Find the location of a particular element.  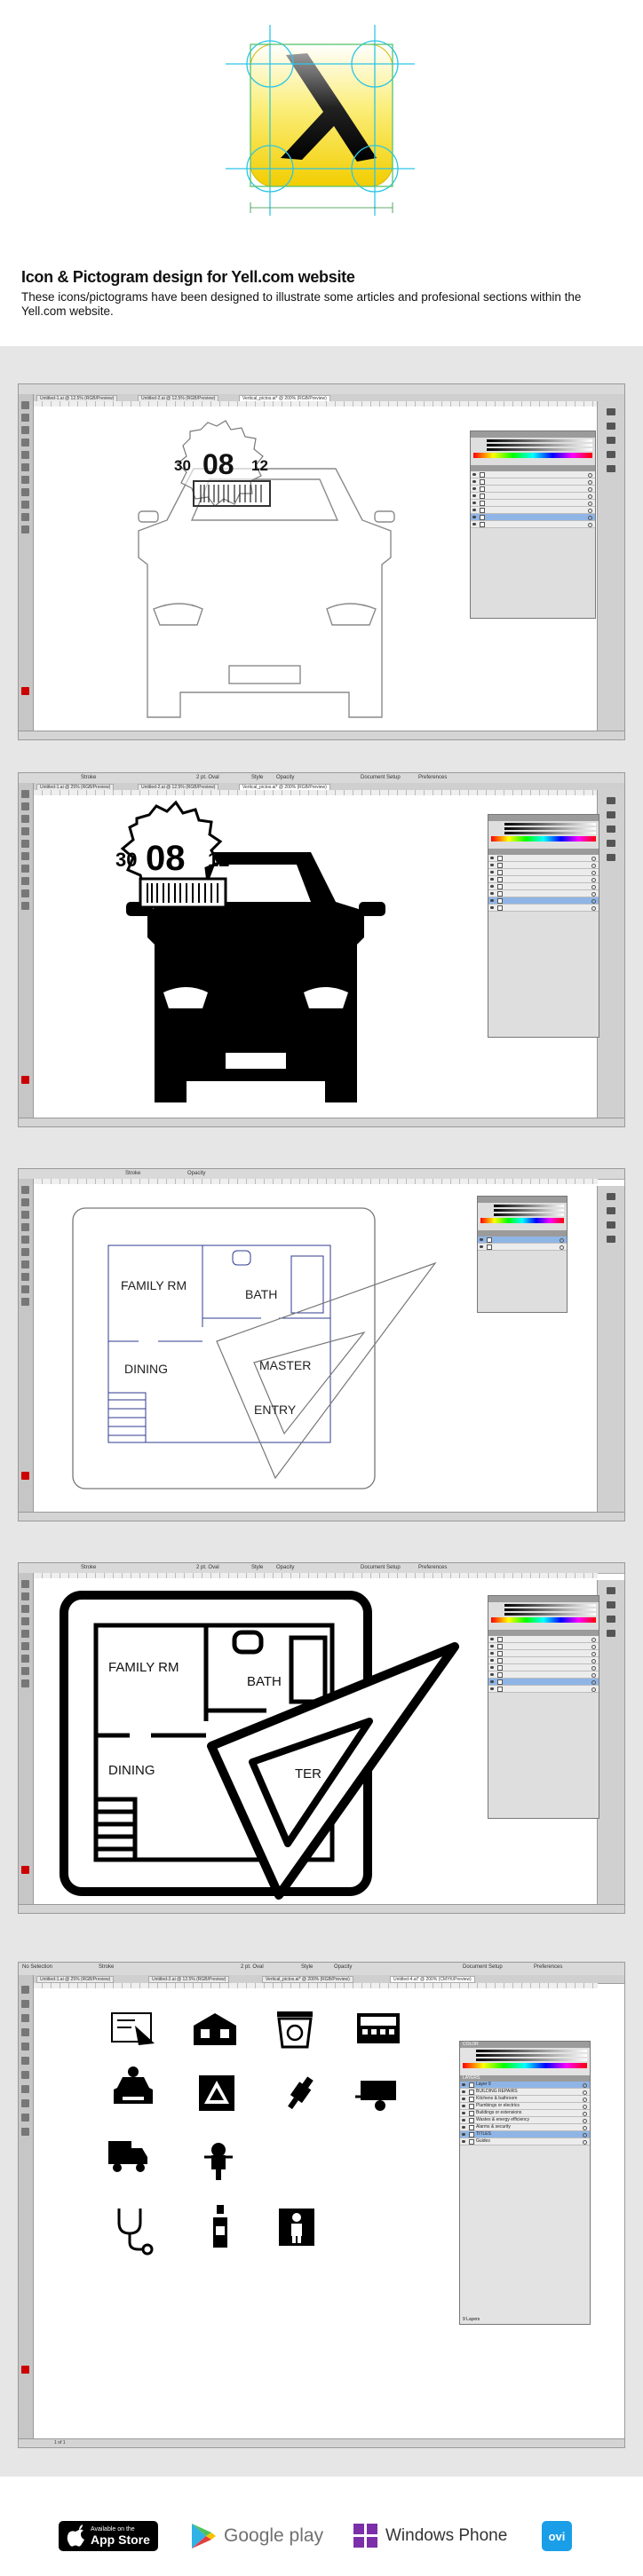

tab-document-3: Vertical_pictos.ai* @ 200% (RGB/Preview) is located at coordinates (307, 1979).